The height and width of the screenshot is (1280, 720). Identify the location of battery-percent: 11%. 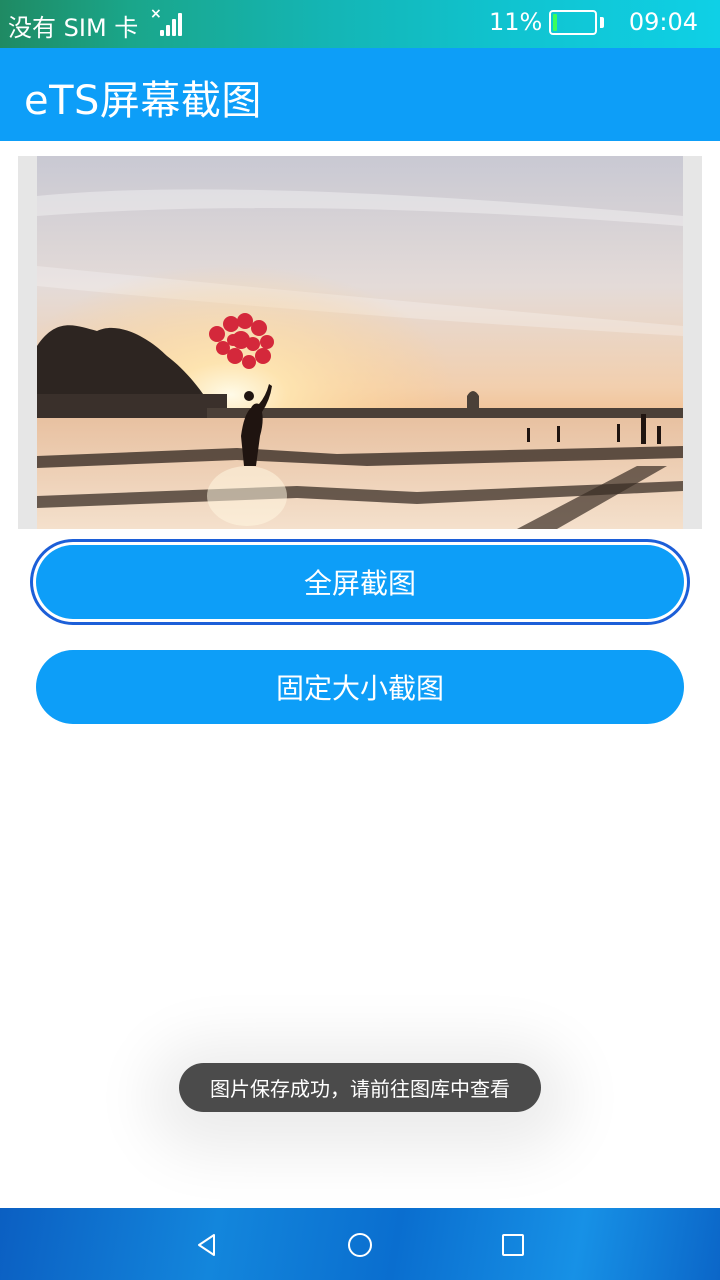
(516, 22).